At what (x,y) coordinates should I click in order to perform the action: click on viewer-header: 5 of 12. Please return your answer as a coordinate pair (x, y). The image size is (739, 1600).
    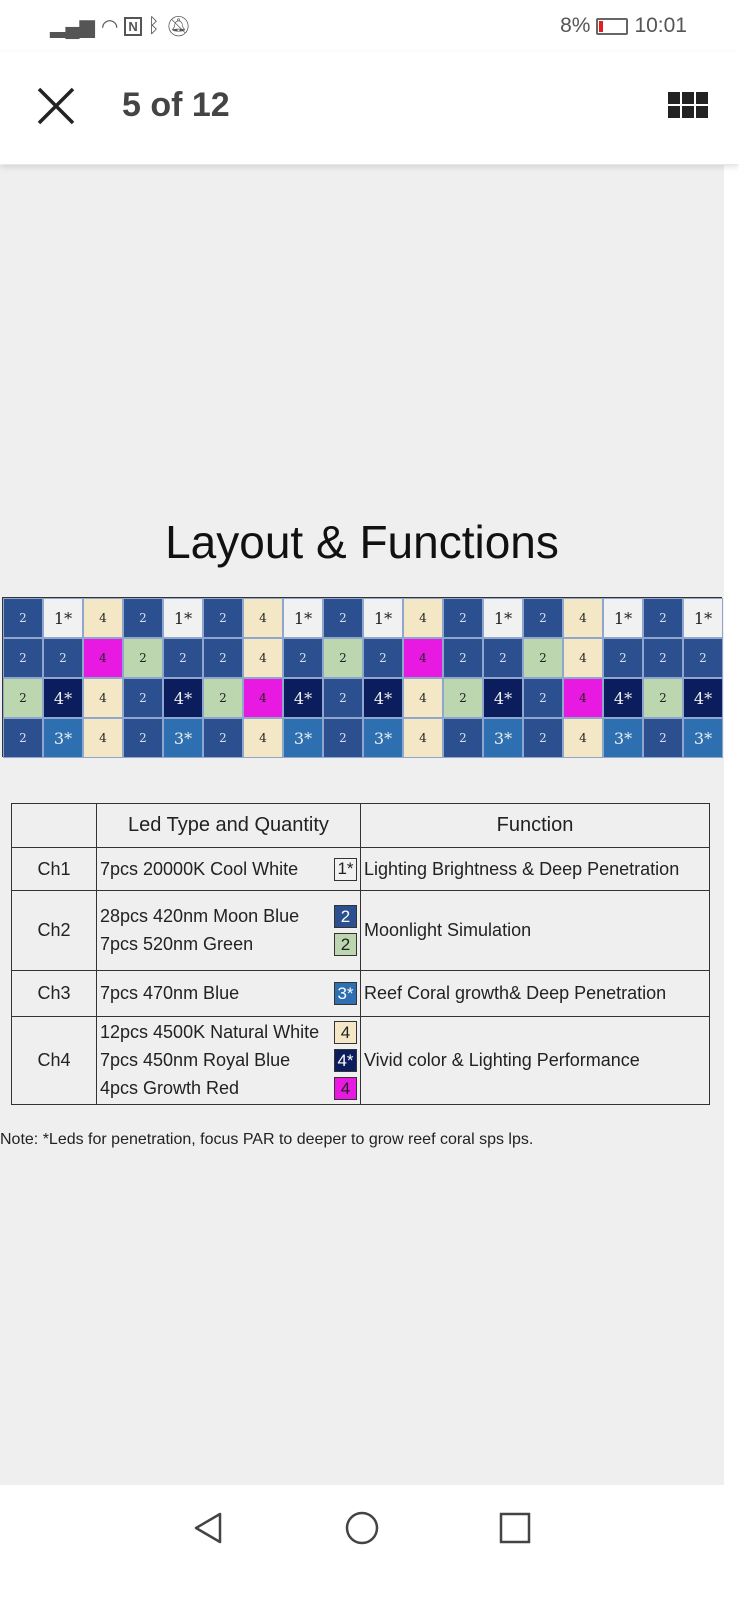
    Looking at the image, I should click on (369, 108).